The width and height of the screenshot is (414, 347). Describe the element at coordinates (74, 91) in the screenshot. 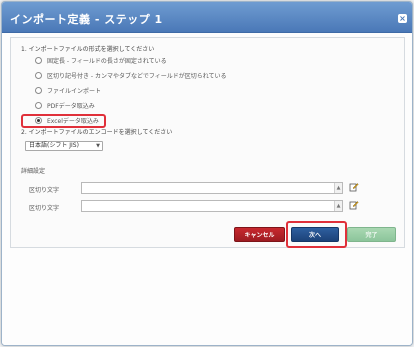

I see `option-label: ファイルインポート` at that location.